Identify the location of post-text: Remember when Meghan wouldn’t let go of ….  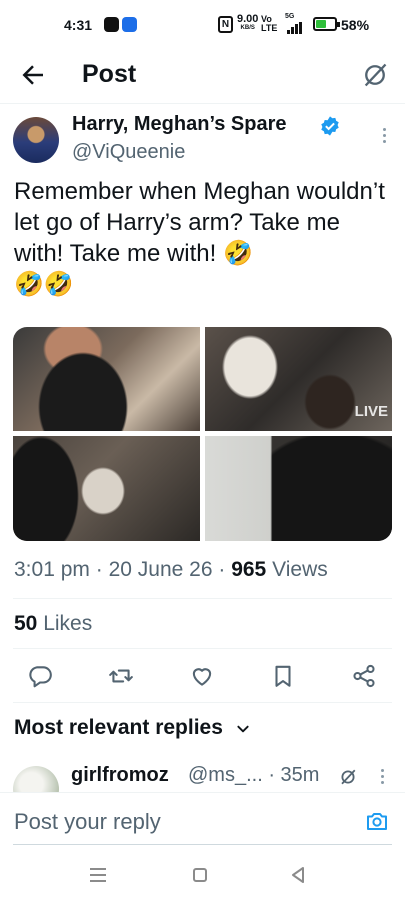
(199, 238).